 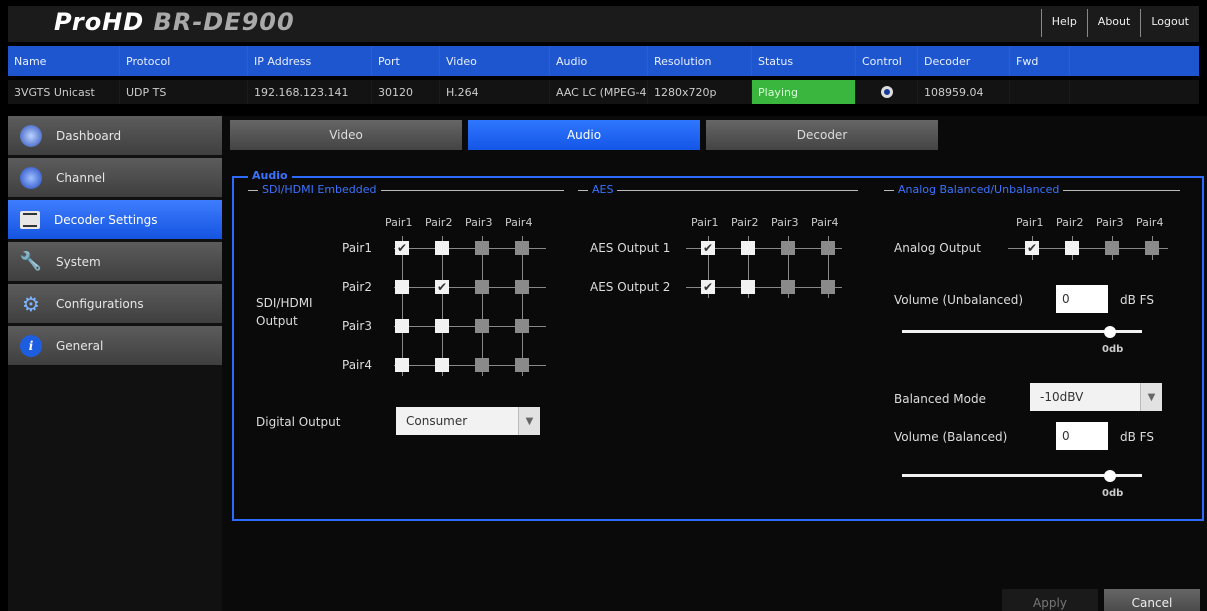 What do you see at coordinates (277, 321) in the screenshot?
I see `sdi-output-label-2: Output` at bounding box center [277, 321].